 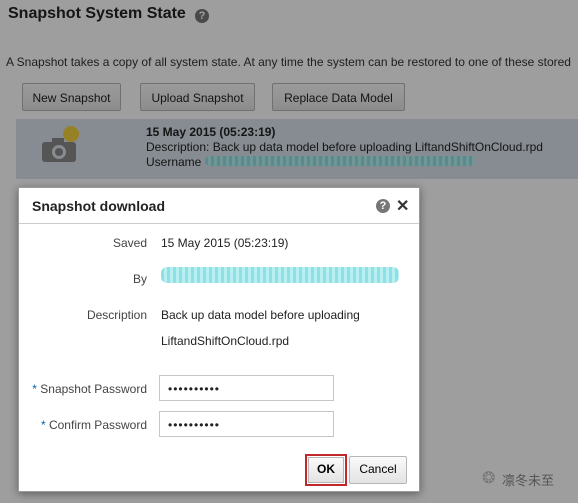 What do you see at coordinates (402, 206) in the screenshot?
I see `close-icon: ✕` at bounding box center [402, 206].